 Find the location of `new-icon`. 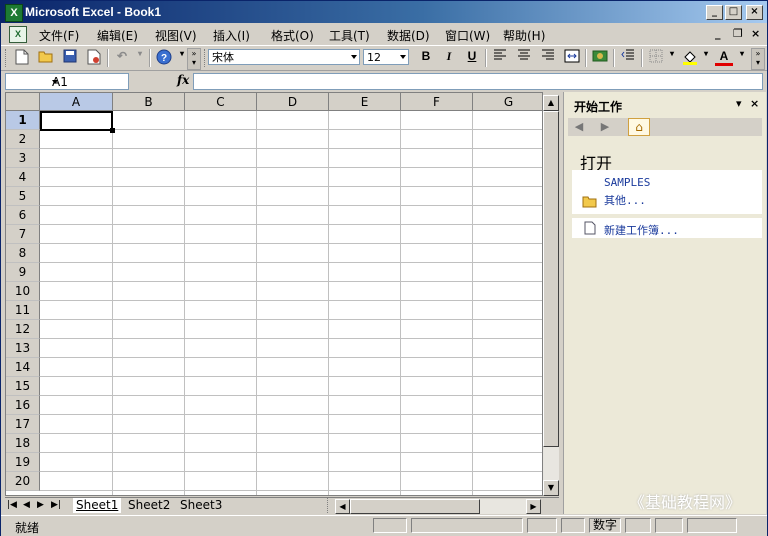

new-icon is located at coordinates (22, 58).